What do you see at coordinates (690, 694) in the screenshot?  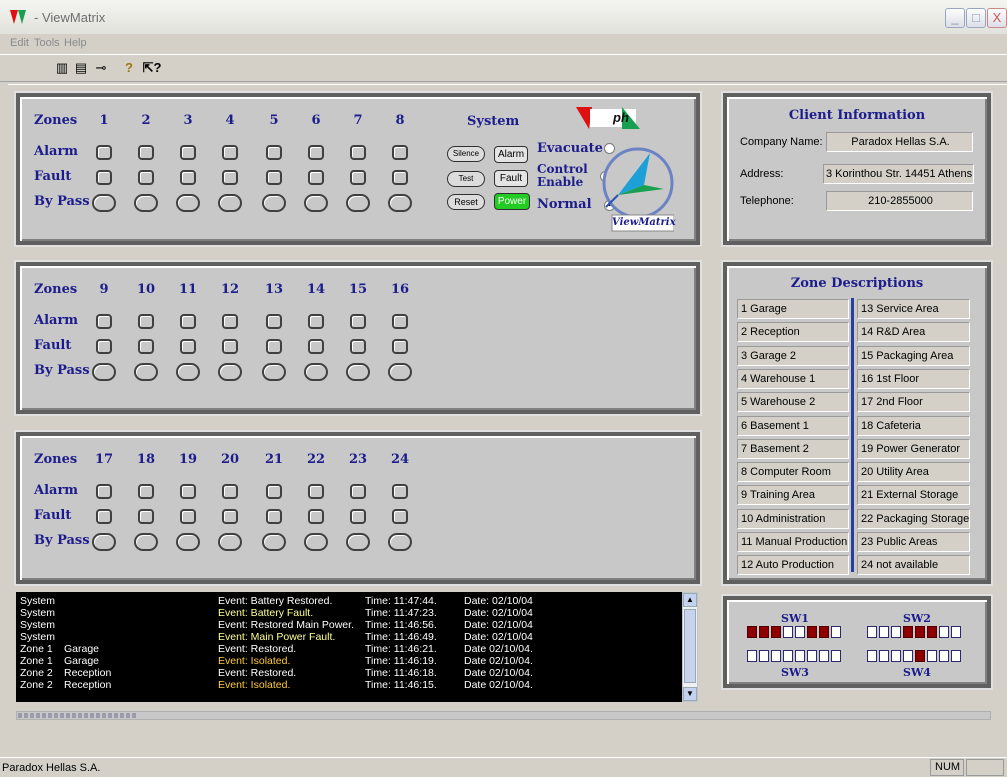 I see `scroll-down-icon: ▼` at bounding box center [690, 694].